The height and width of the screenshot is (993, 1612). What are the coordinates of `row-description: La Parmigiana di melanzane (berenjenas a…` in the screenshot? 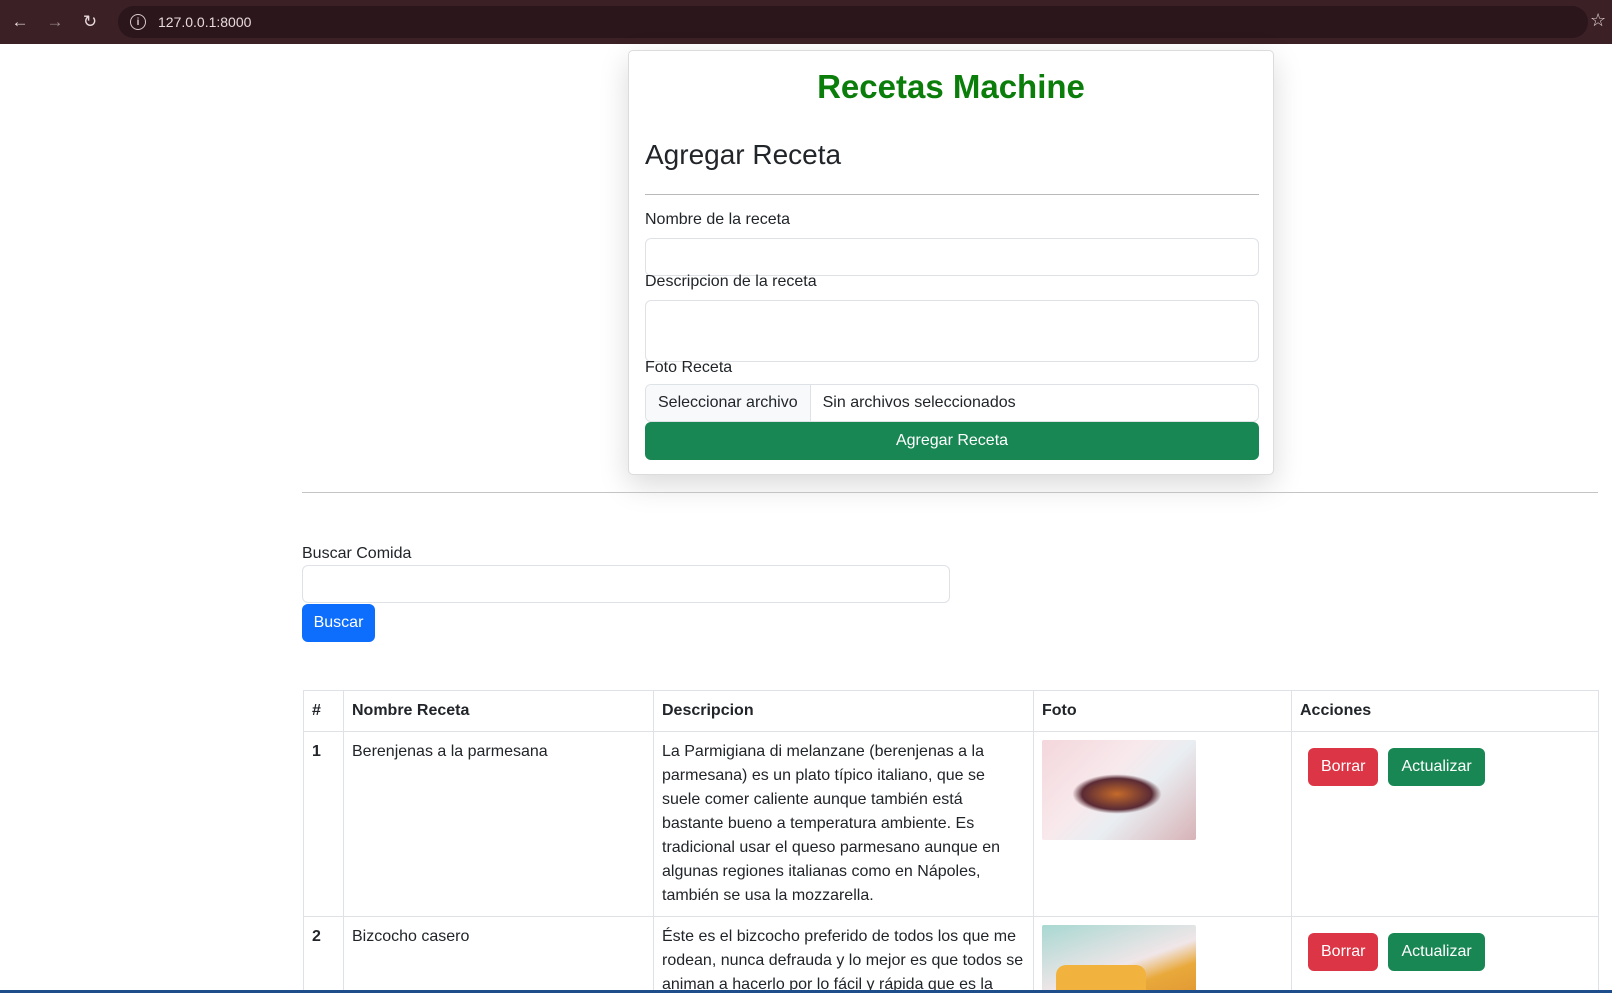 It's located at (843, 824).